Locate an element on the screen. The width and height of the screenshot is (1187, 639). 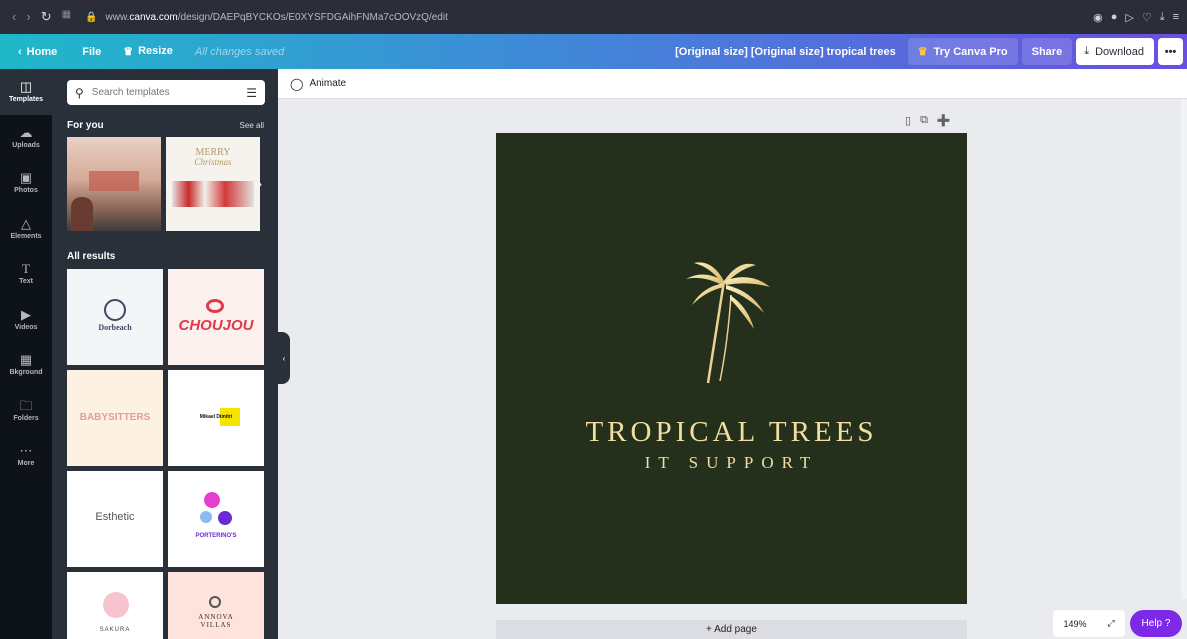
help-button: Help ? is located at coordinates (1156, 623).